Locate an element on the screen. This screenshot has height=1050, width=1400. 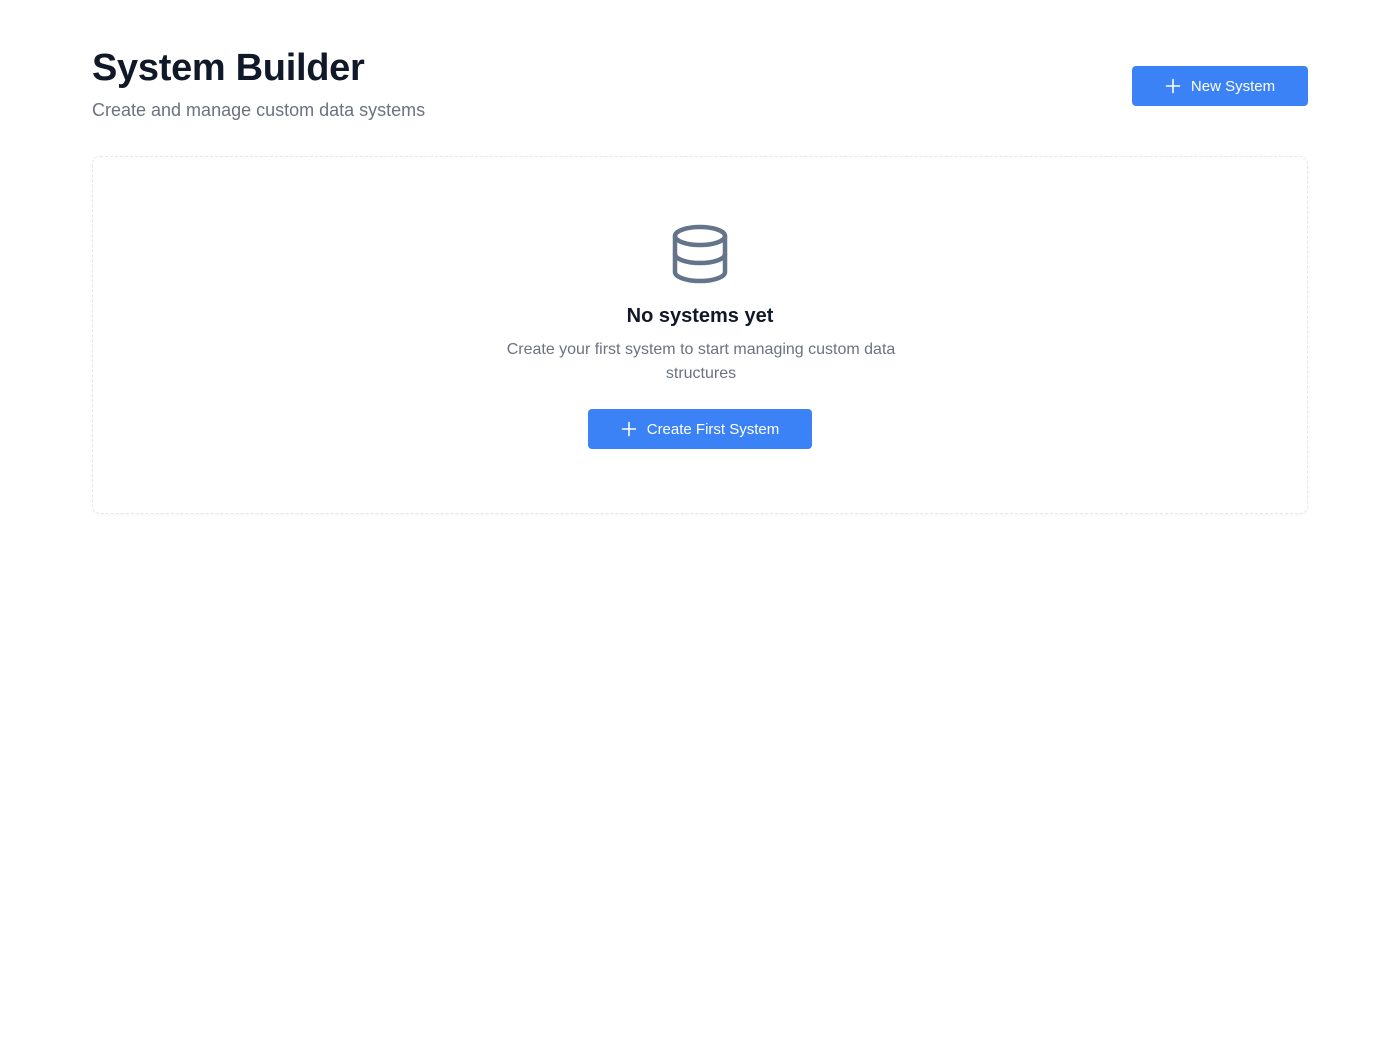
page-subtitle: Create and manage custom data systems is located at coordinates (259, 110).